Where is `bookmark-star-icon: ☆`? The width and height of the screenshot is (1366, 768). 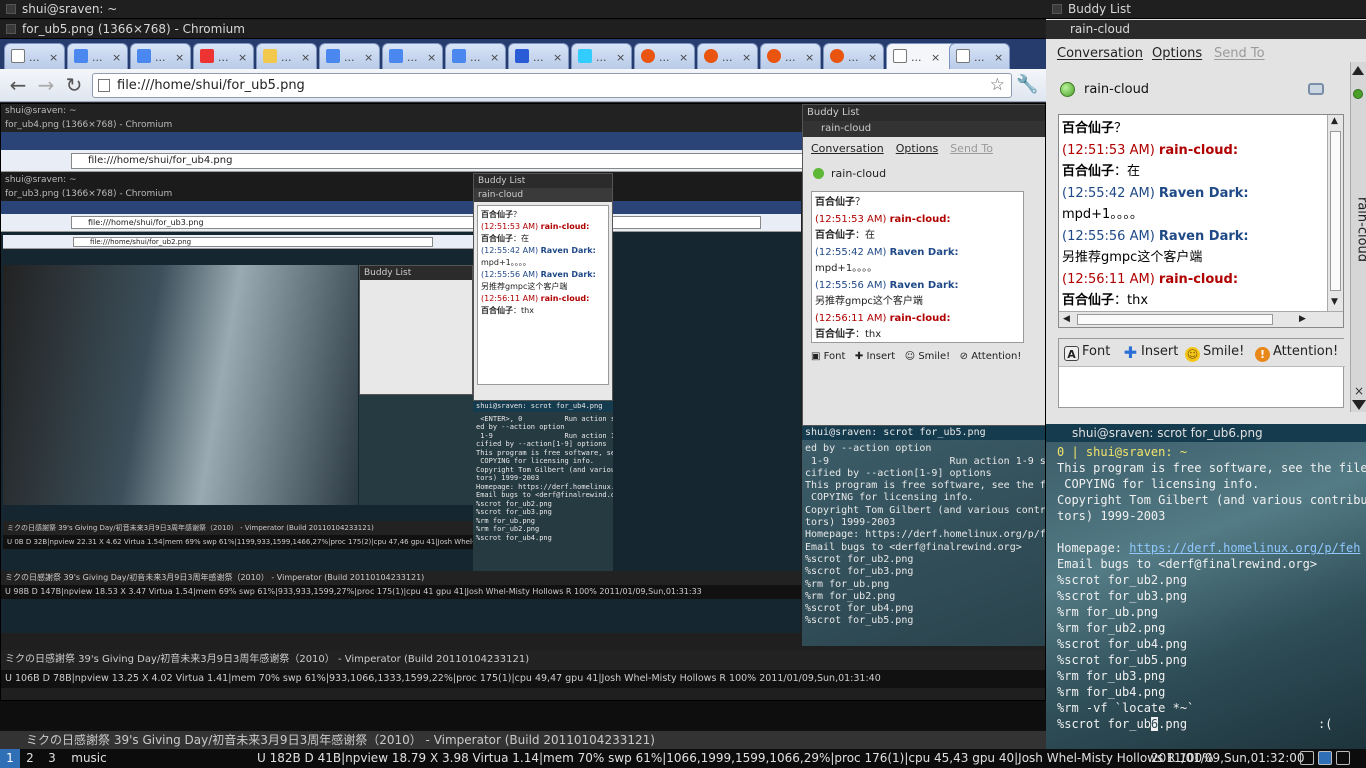 bookmark-star-icon: ☆ is located at coordinates (997, 85).